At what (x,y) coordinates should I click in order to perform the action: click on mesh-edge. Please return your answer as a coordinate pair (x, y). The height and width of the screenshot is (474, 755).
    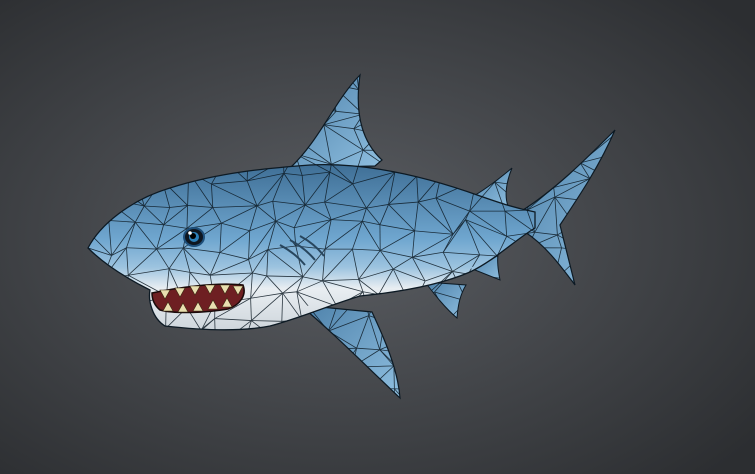
    Looking at the image, I should click on (394, 377).